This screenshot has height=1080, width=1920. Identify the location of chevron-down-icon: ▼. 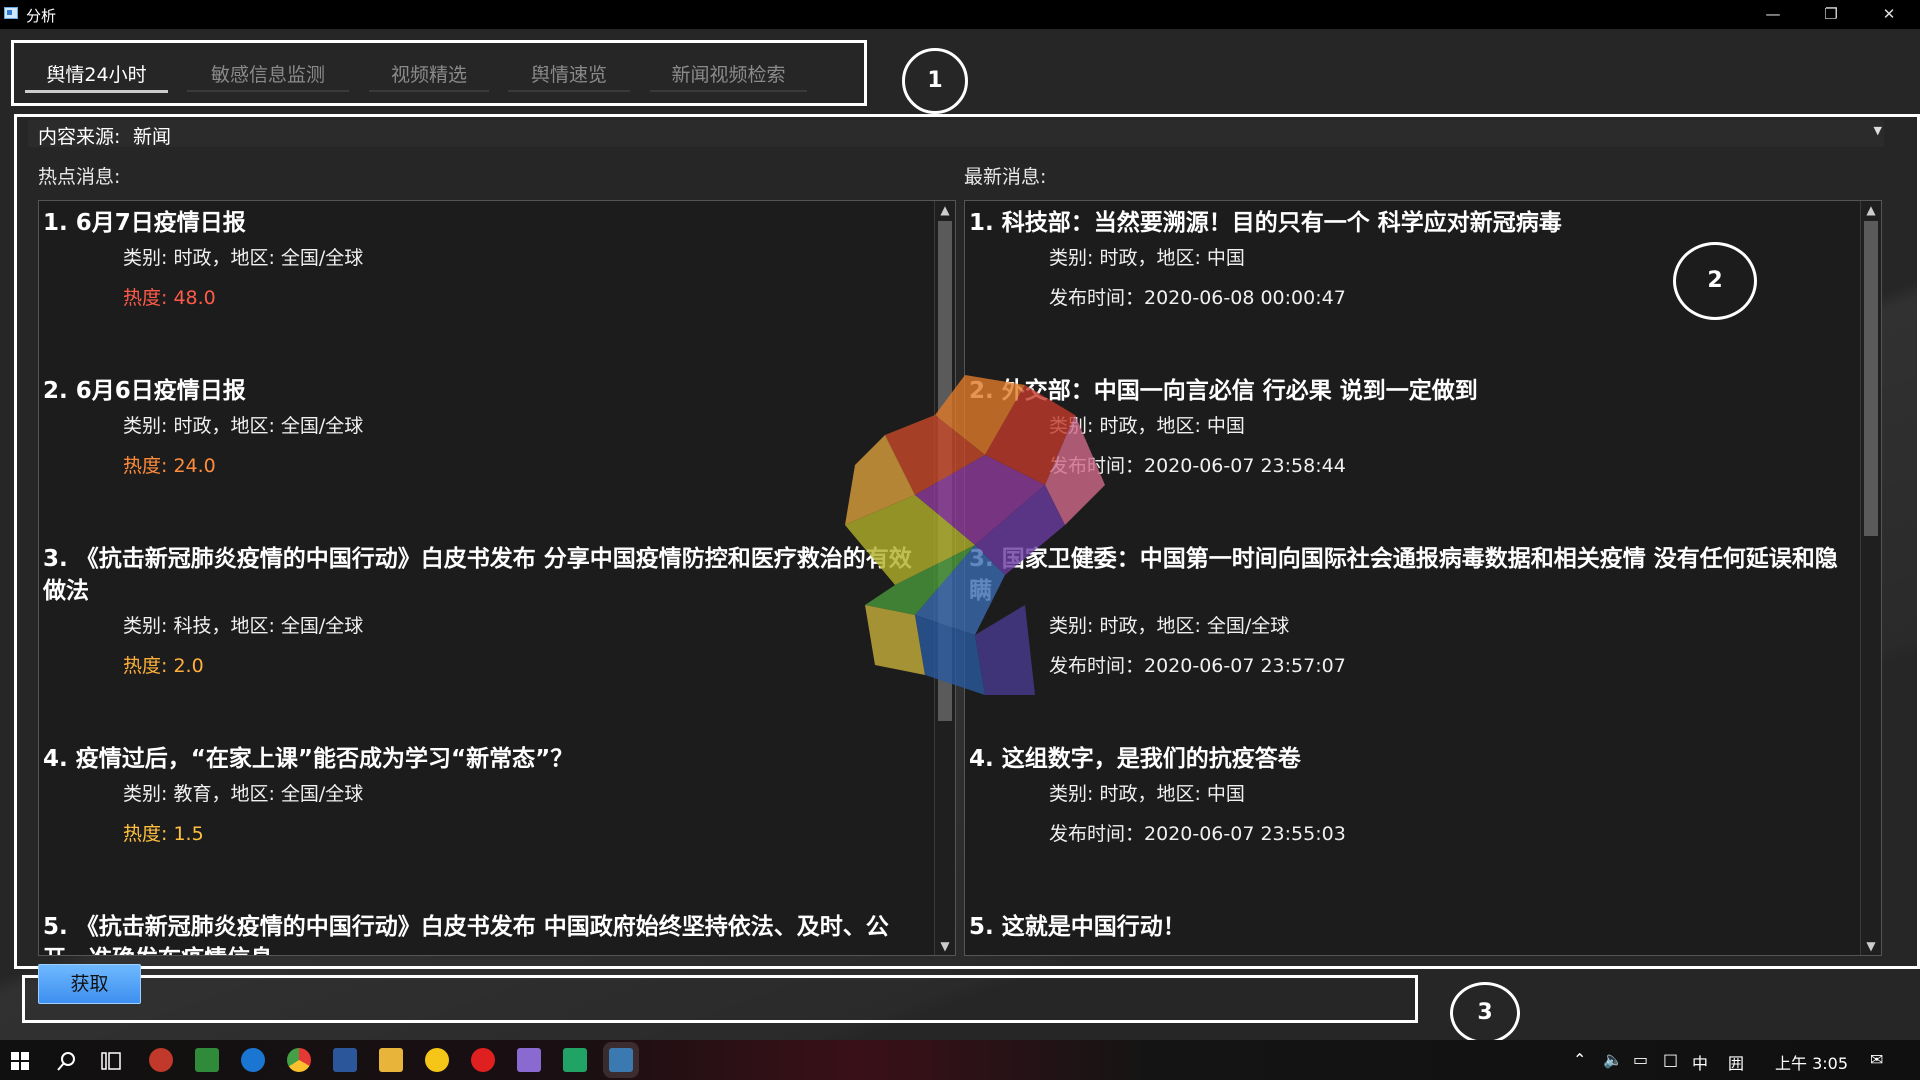
(1877, 130).